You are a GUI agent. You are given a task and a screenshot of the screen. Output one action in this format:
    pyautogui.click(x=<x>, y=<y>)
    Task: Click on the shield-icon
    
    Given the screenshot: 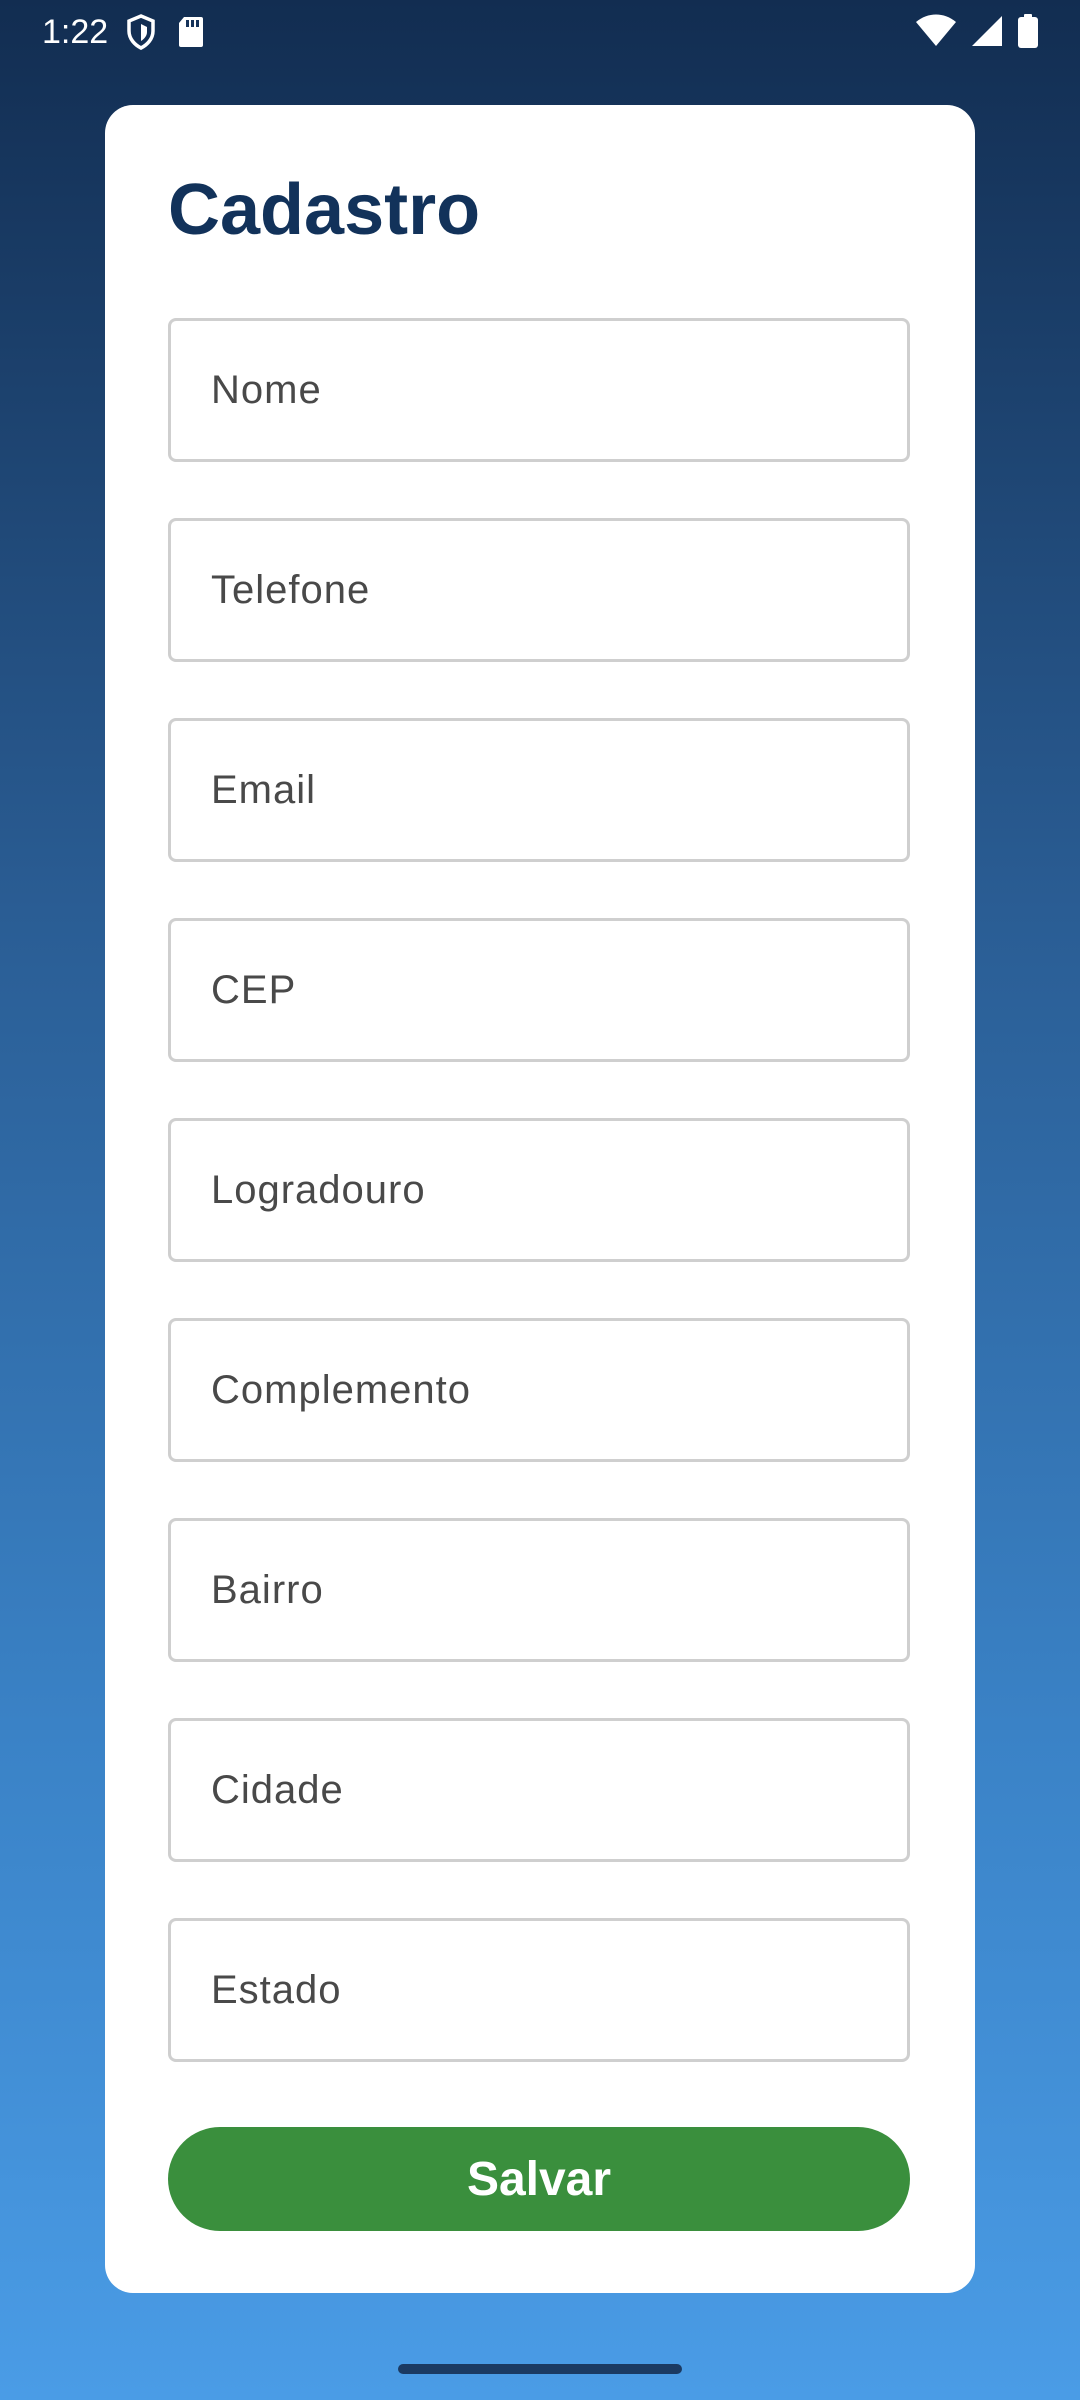 What is the action you would take?
    pyautogui.click(x=141, y=32)
    